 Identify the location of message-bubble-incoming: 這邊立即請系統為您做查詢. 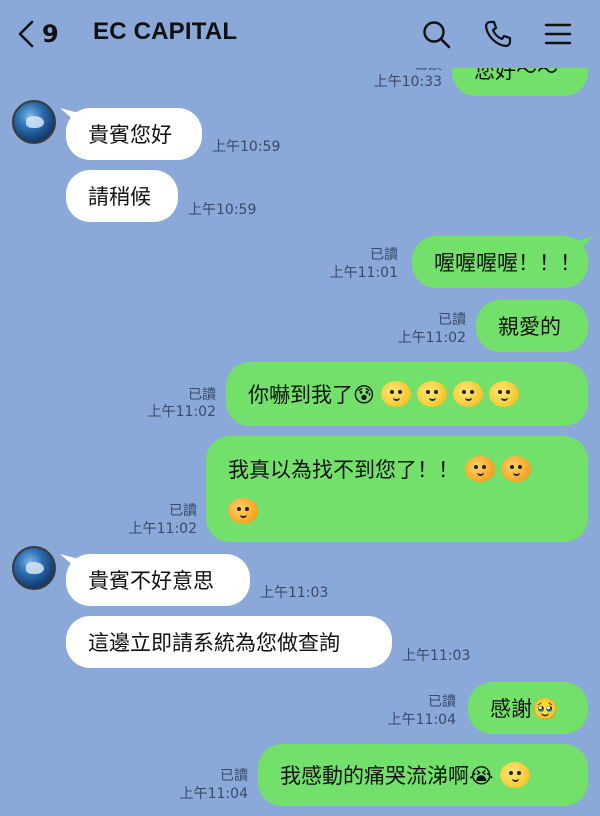
(229, 642).